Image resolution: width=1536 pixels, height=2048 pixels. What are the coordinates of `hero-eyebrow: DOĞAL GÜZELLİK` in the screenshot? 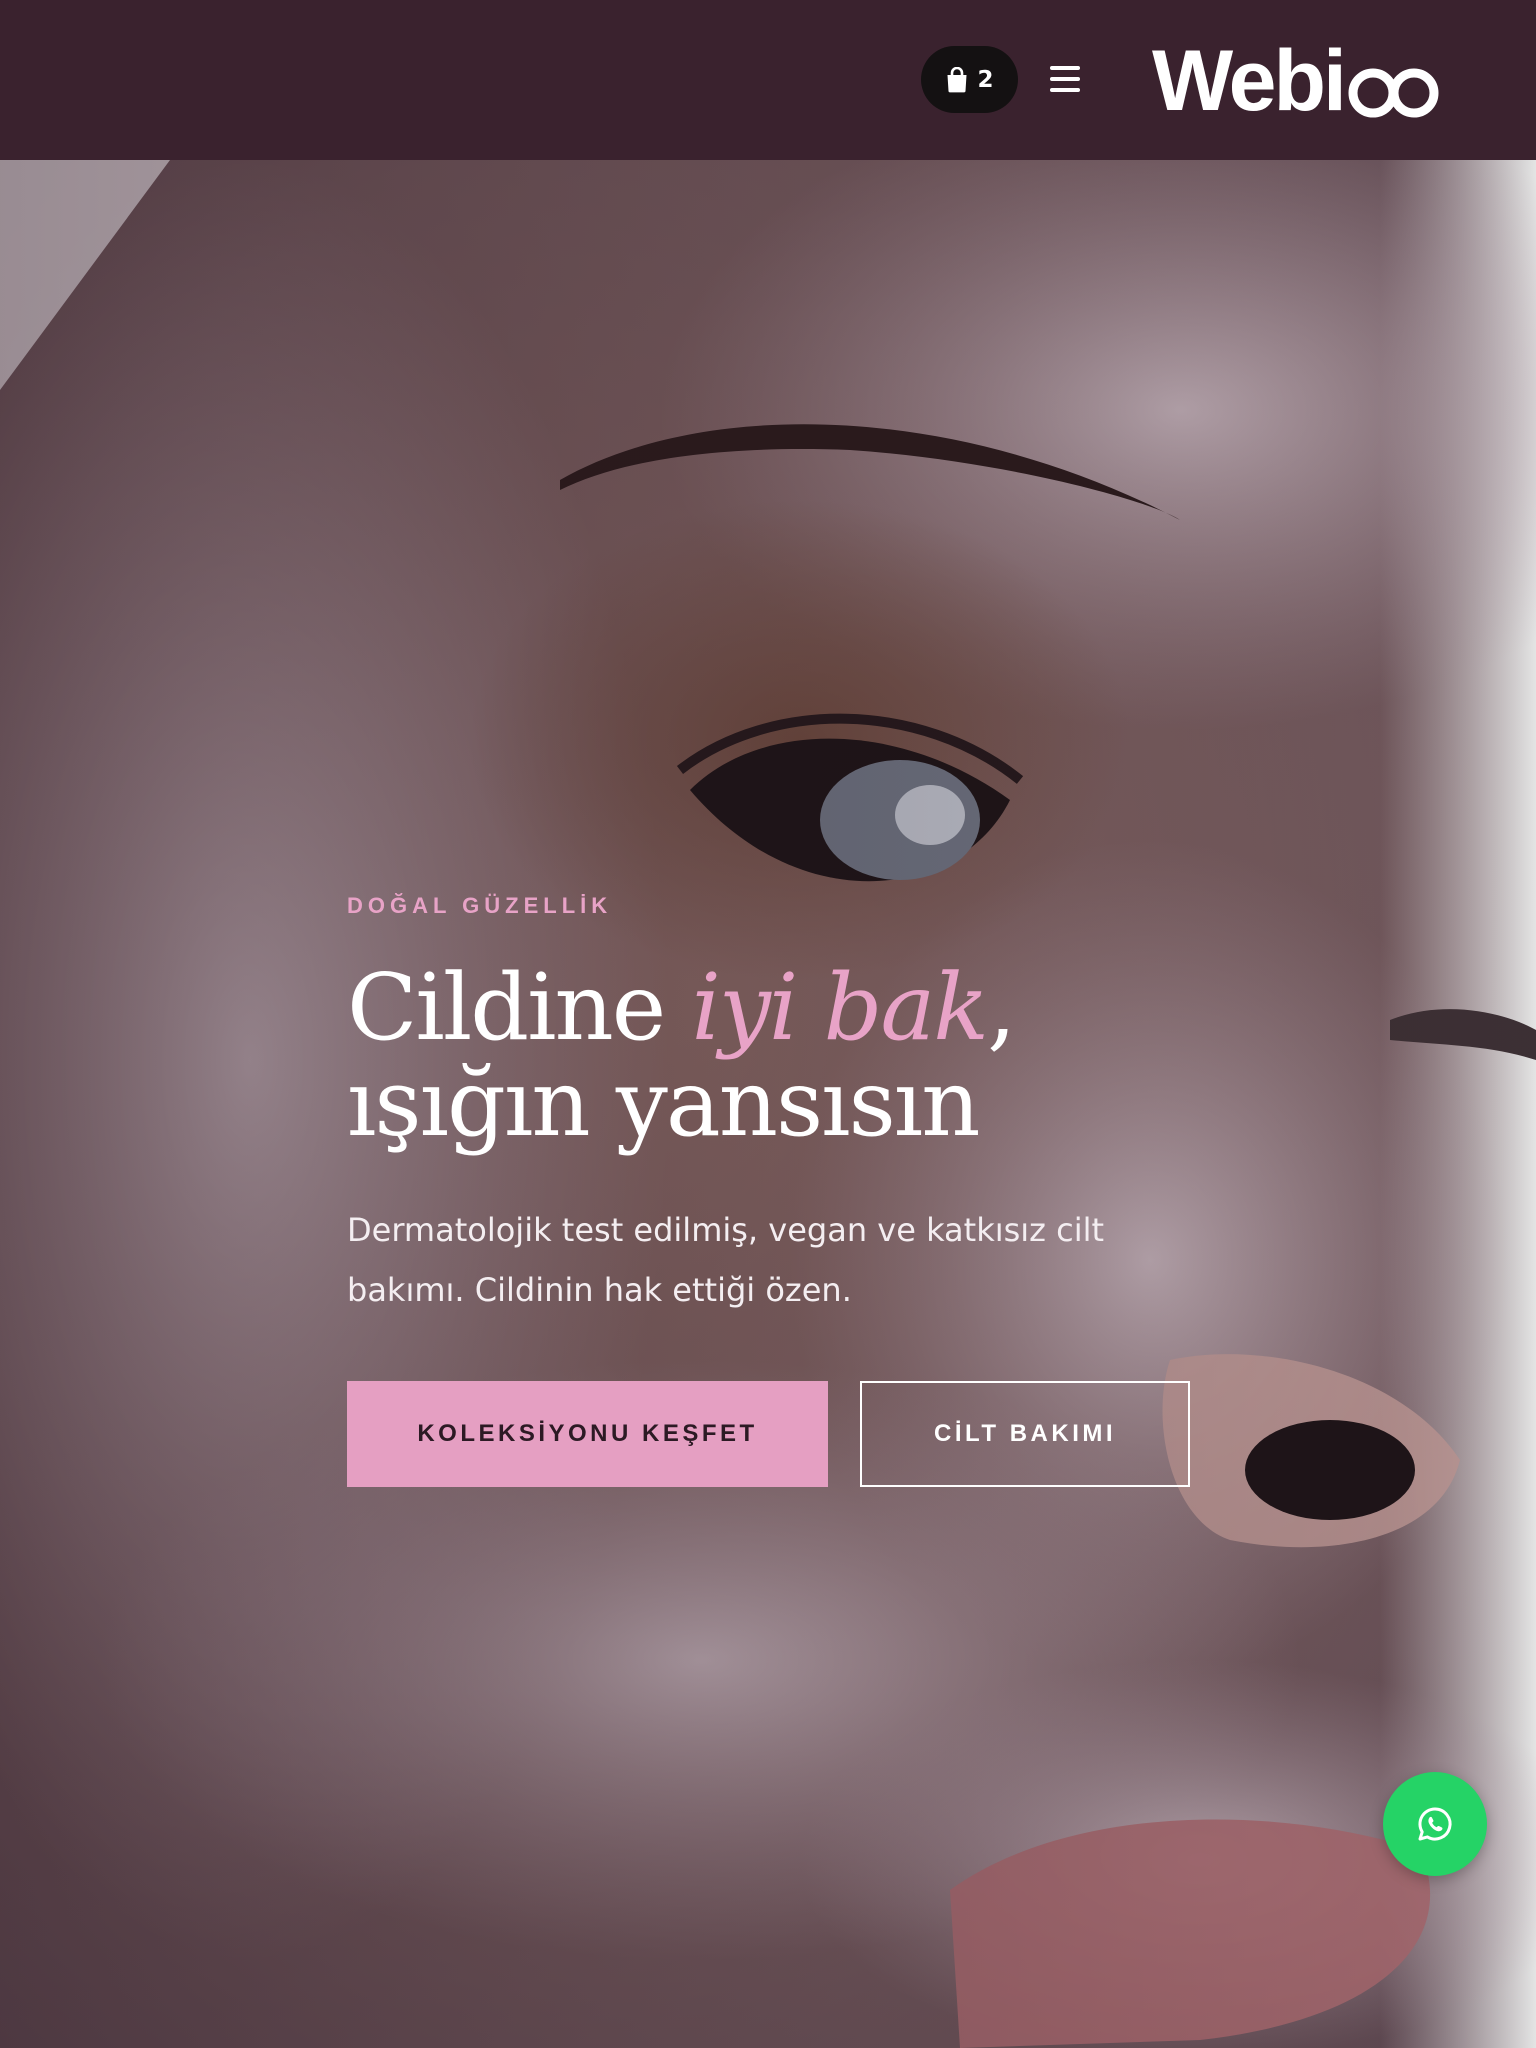 It's located at (480, 905).